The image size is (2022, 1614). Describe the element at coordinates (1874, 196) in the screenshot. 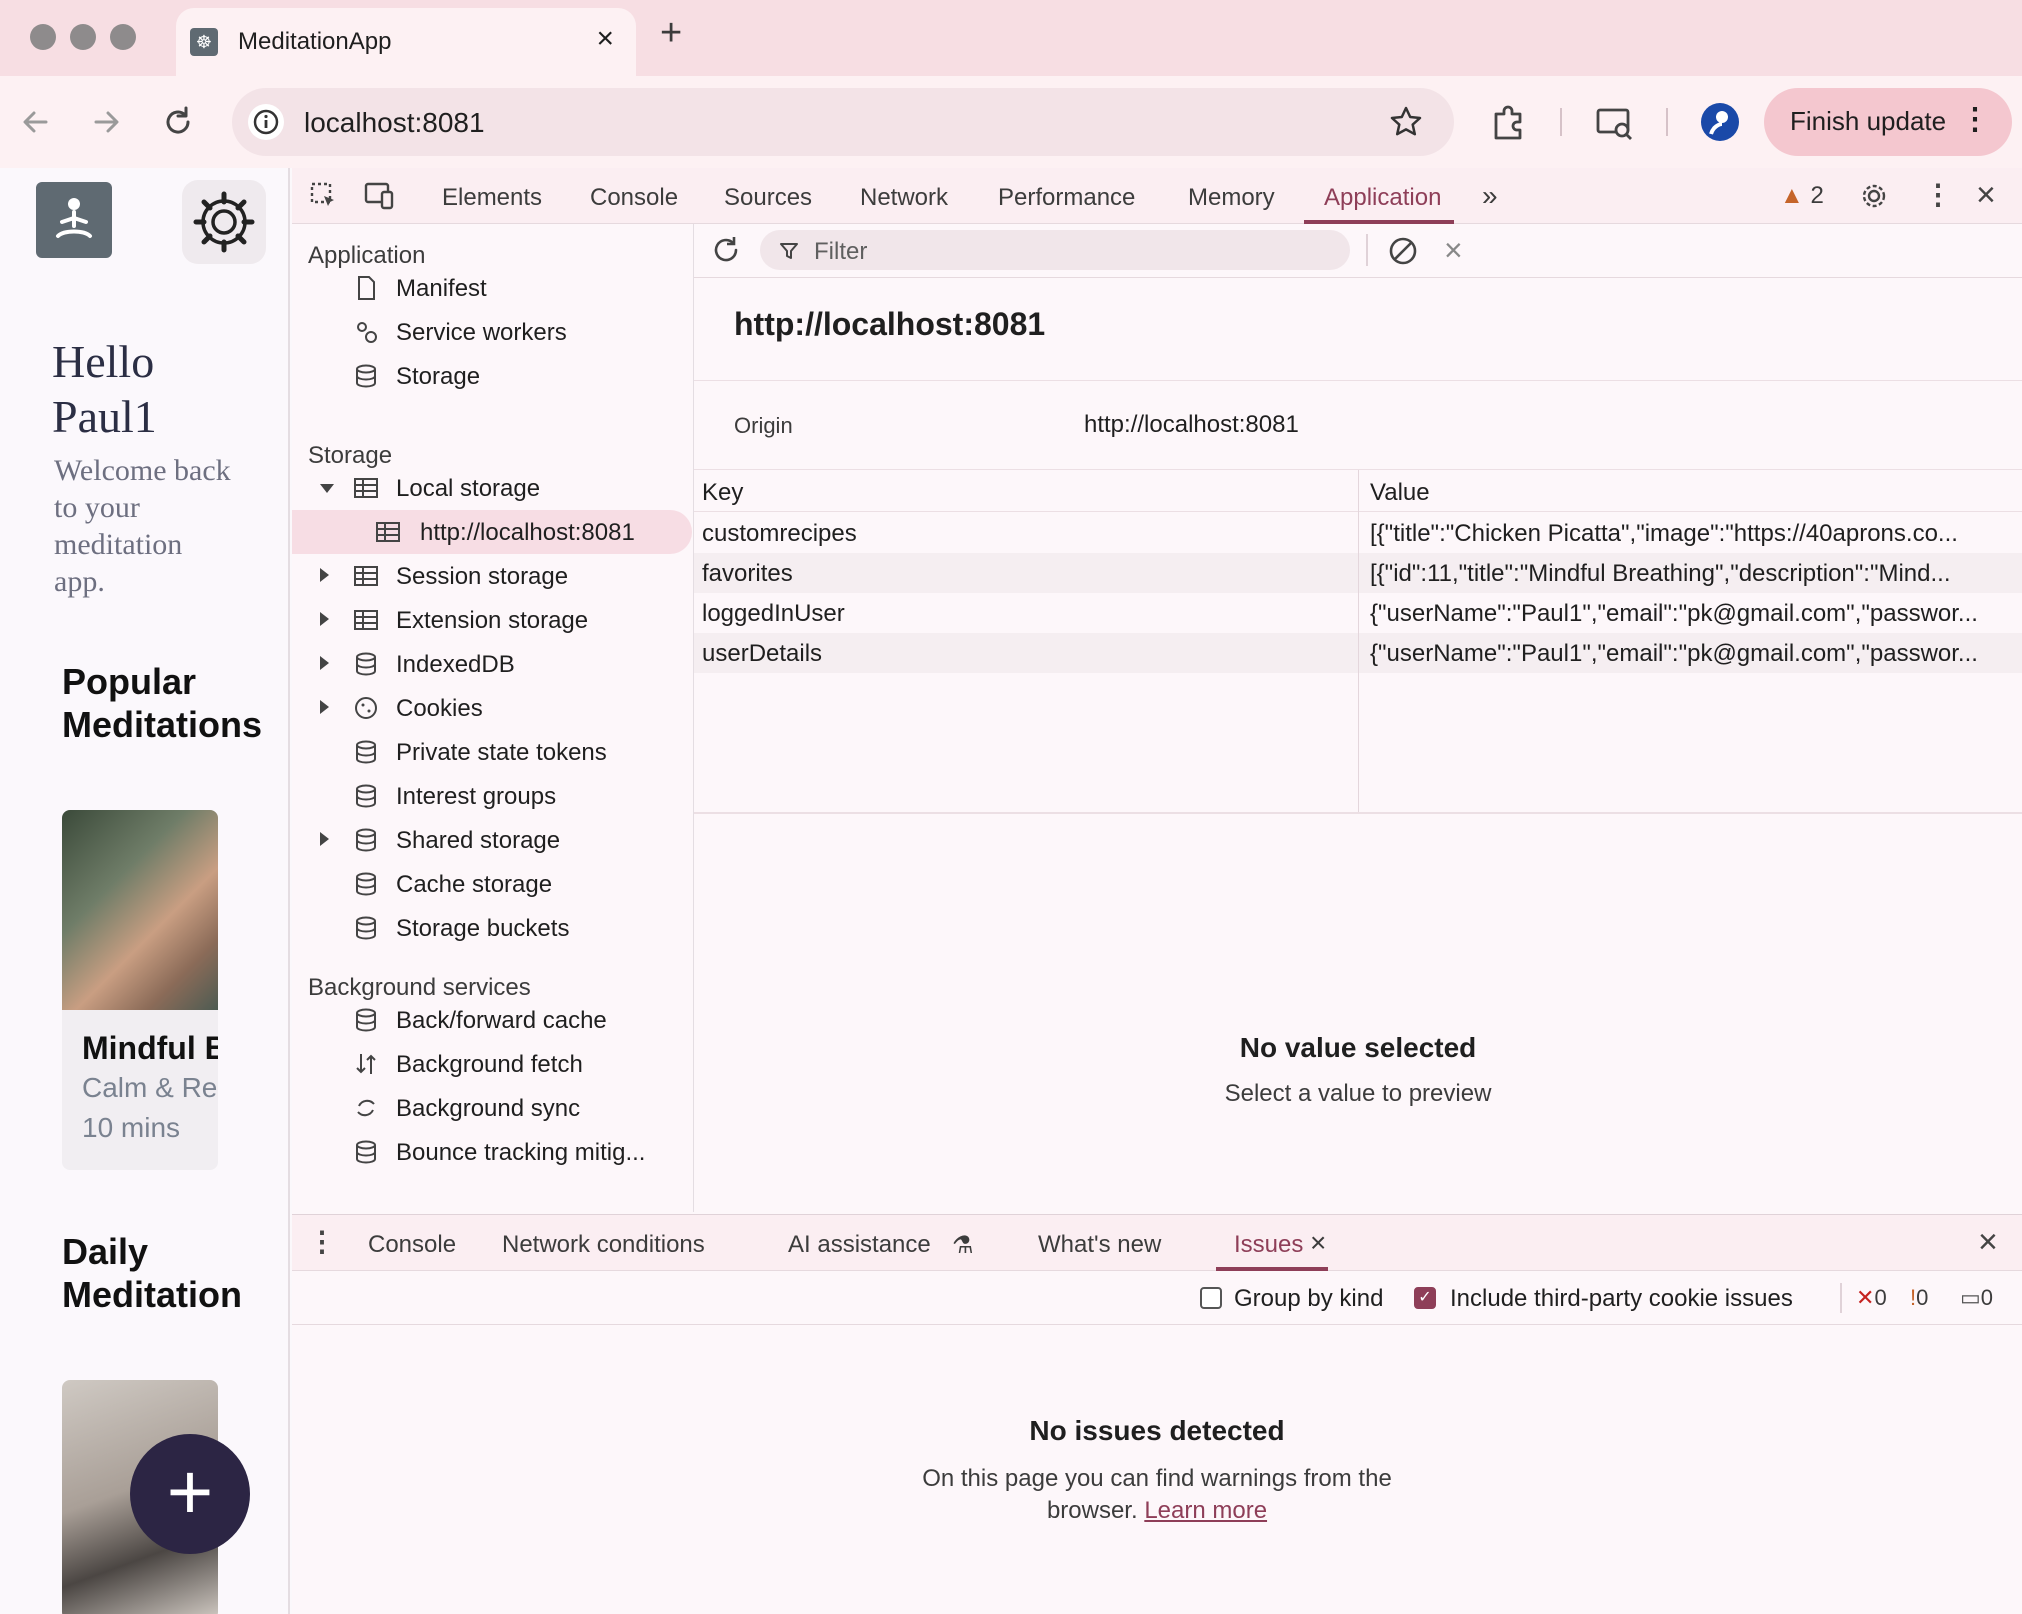

I see `devtools-settings-gear-icon` at that location.